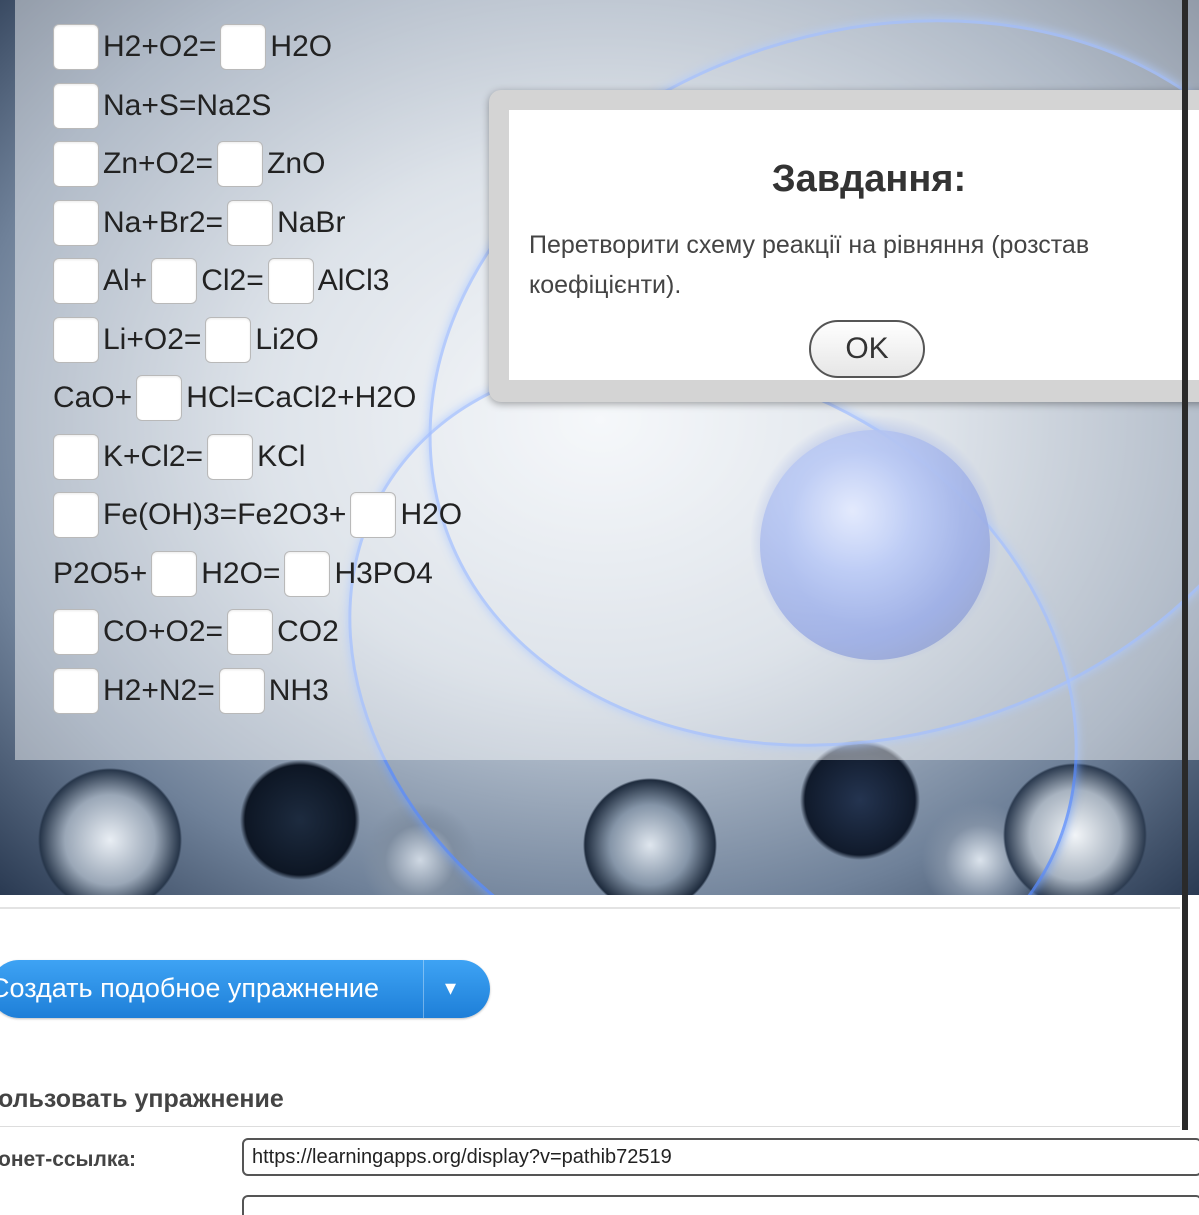 The image size is (1199, 1215). What do you see at coordinates (867, 349) in the screenshot?
I see `ok-button: OK` at bounding box center [867, 349].